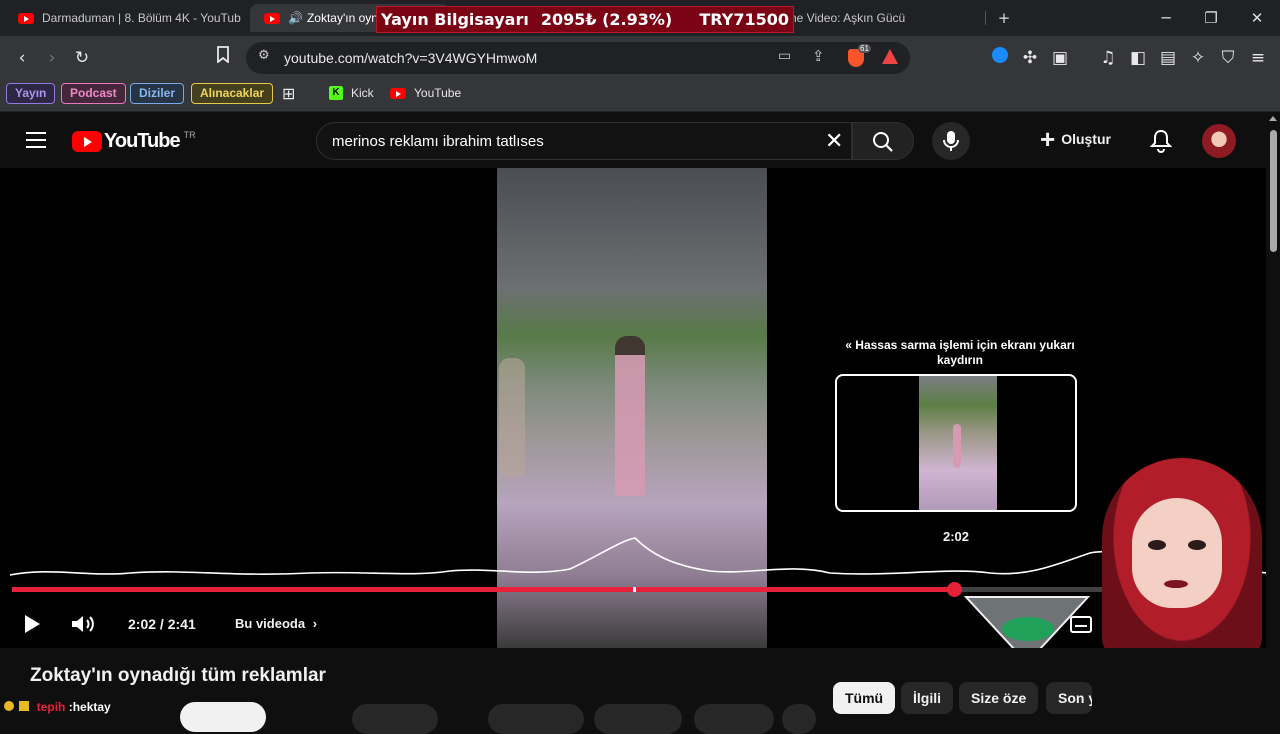  I want to click on filter-chip-related: İlgili, so click(927, 698).